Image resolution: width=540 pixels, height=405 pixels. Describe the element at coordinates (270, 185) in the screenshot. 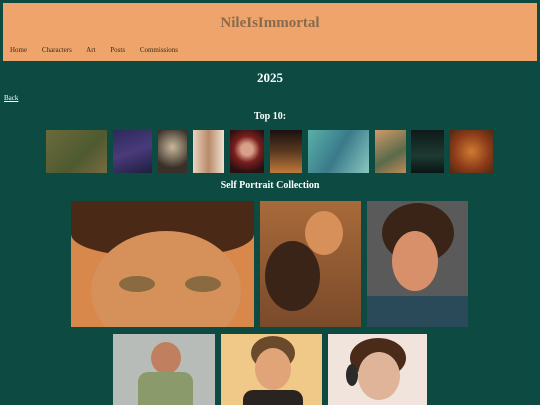

I see `collection-heading: Self Portrait Collection` at that location.